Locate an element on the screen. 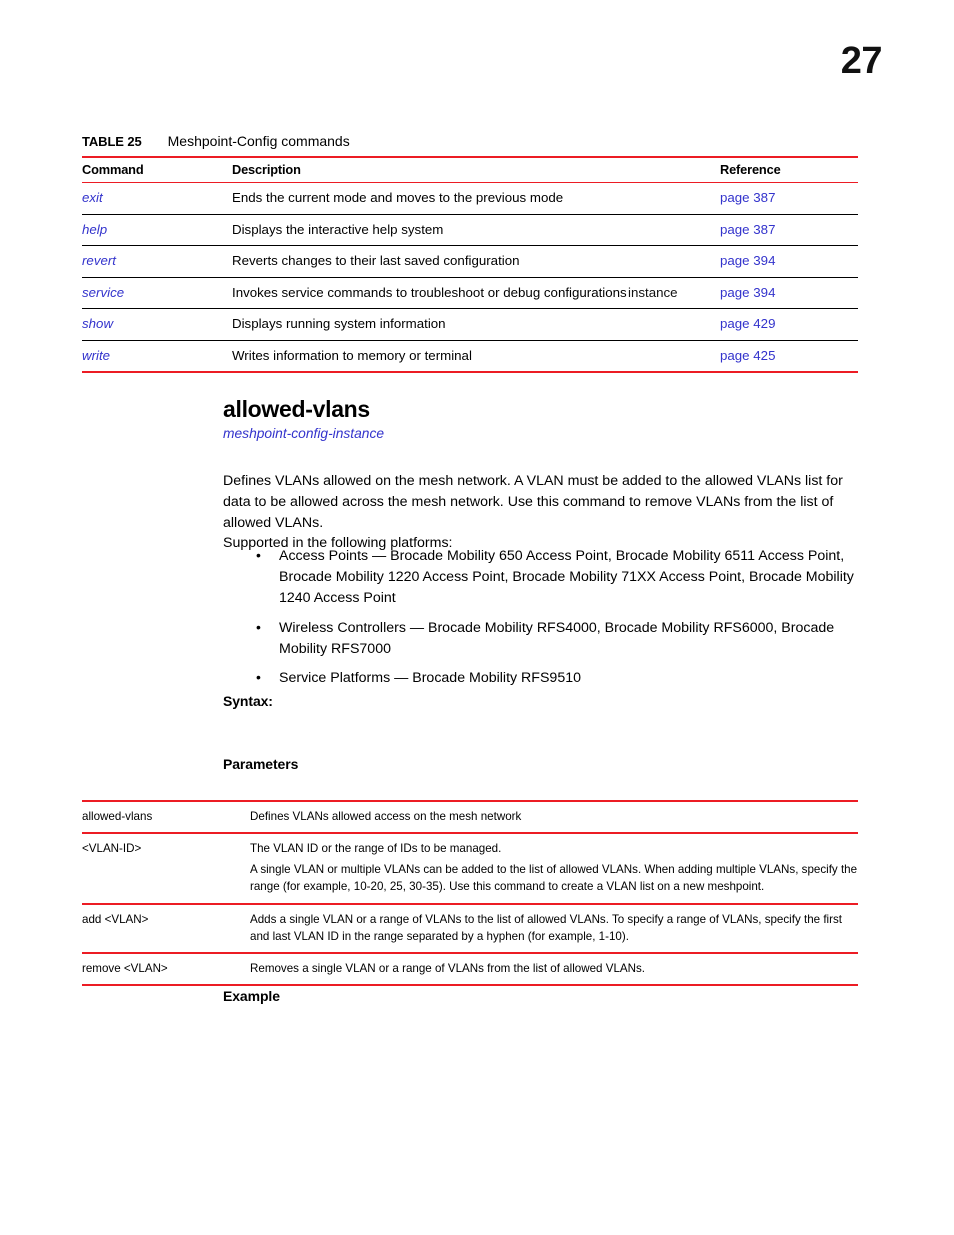 The width and height of the screenshot is (954, 1235). table-caption: TABLE 25 Meshpoint-Config commands is located at coordinates (470, 141).